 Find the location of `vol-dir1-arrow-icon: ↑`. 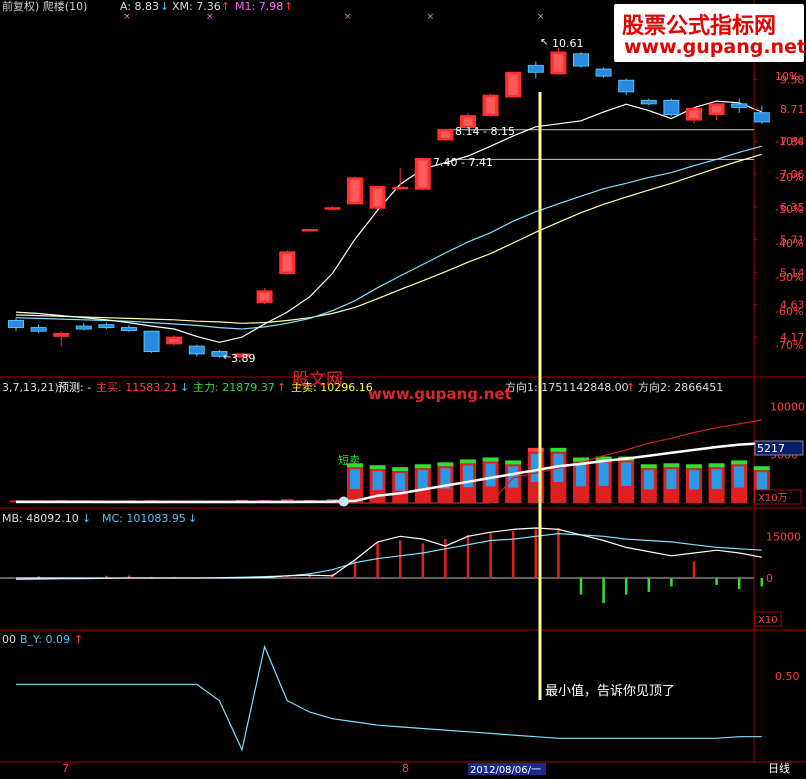

vol-dir1-arrow-icon: ↑ is located at coordinates (630, 387).